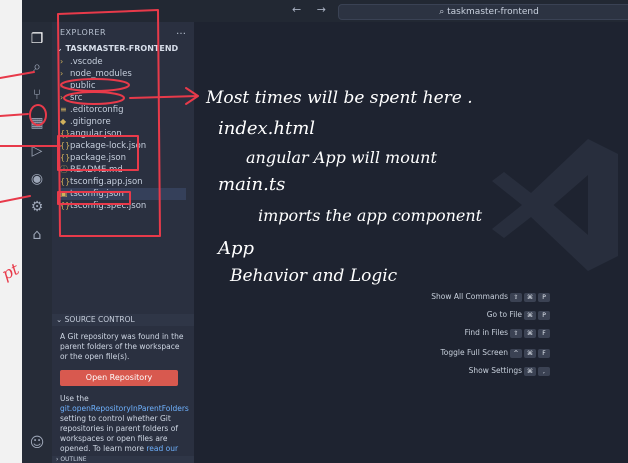 The height and width of the screenshot is (463, 628). Describe the element at coordinates (93, 158) in the screenshot. I see `file-item: {}package.json` at that location.